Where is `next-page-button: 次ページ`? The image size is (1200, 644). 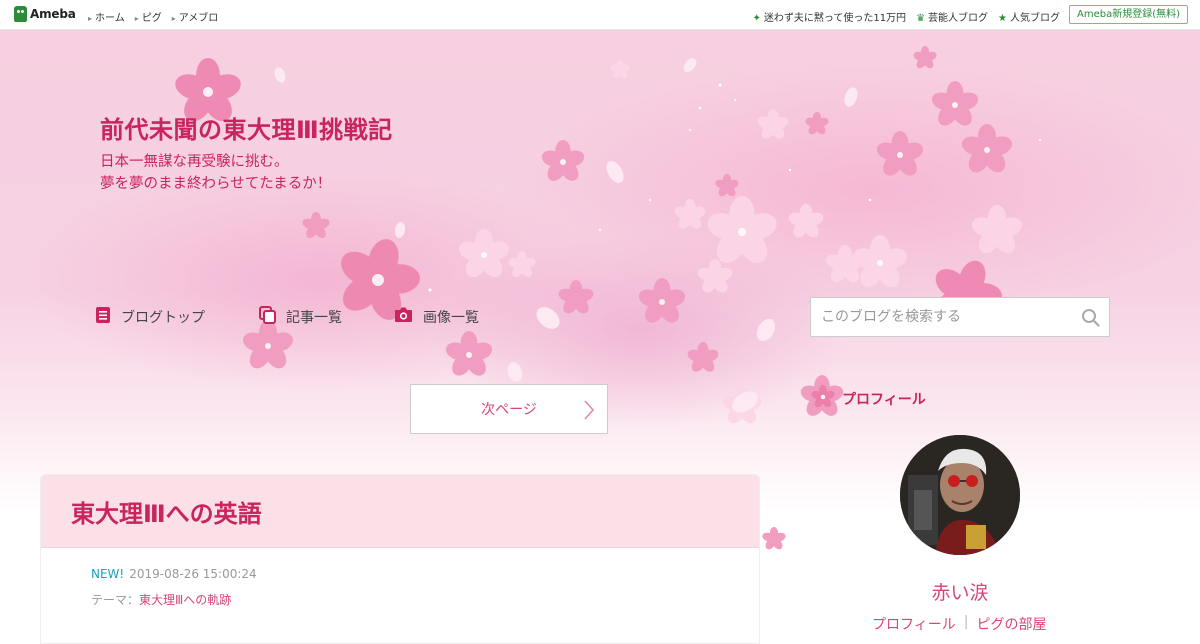 next-page-button: 次ページ is located at coordinates (509, 409).